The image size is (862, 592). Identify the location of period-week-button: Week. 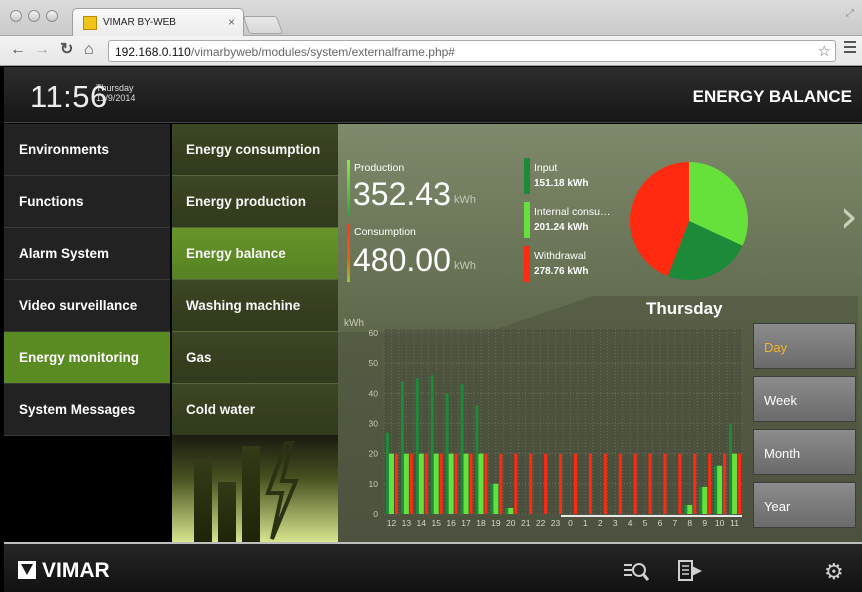
(804, 399).